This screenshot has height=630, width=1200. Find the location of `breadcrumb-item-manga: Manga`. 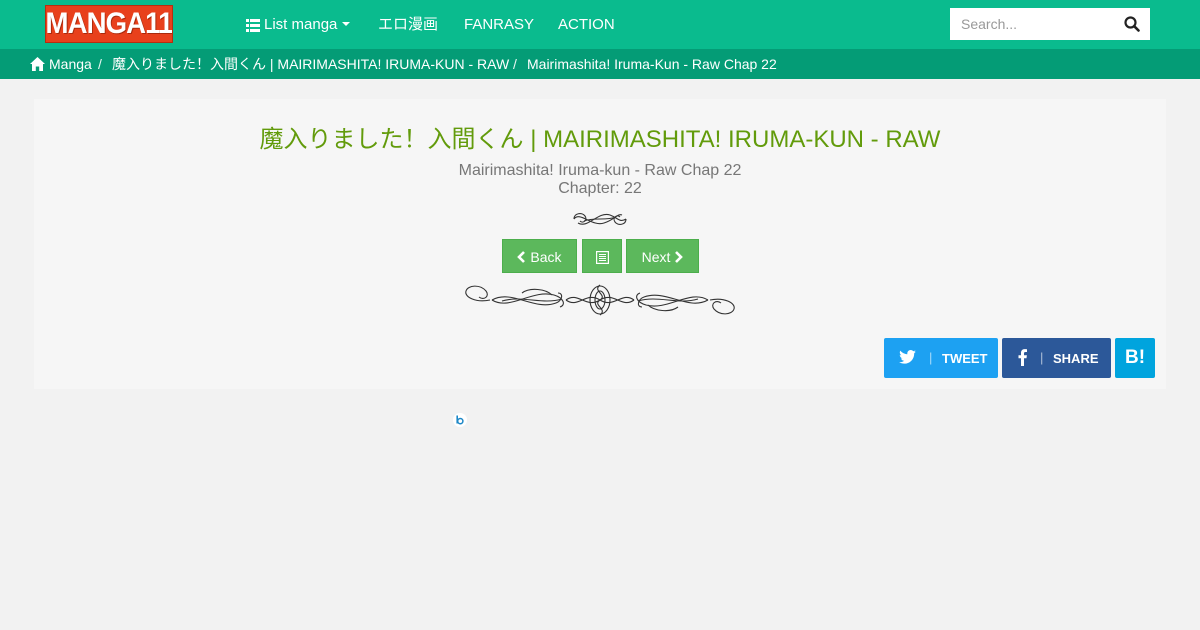

breadcrumb-item-manga: Manga is located at coordinates (70, 64).